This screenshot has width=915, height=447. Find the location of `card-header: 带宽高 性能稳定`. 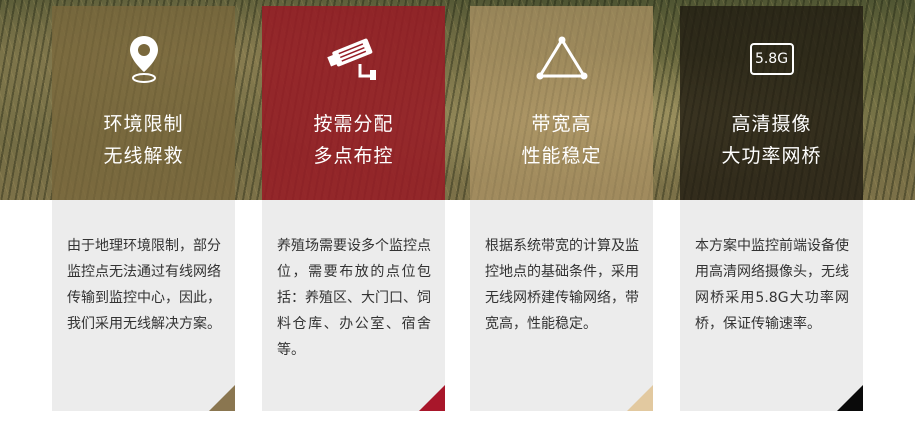

card-header: 带宽高 性能稳定 is located at coordinates (561, 103).